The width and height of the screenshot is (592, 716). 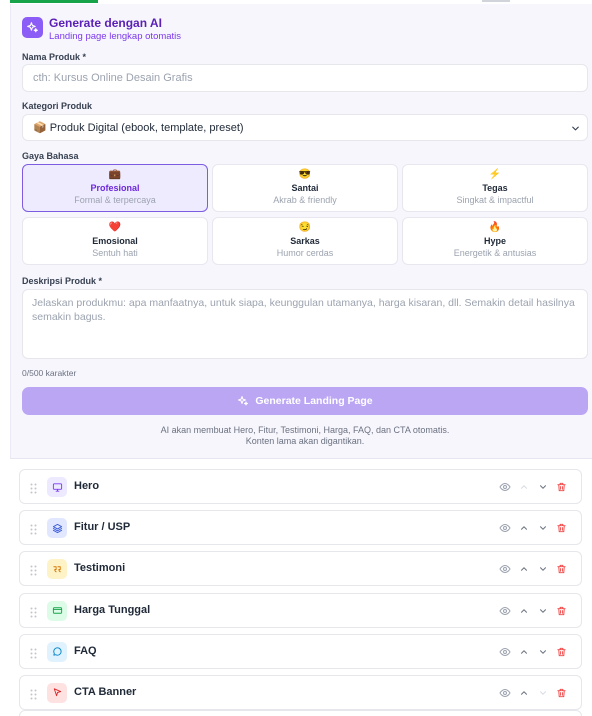 I want to click on tab-indicator, so click(x=496, y=1).